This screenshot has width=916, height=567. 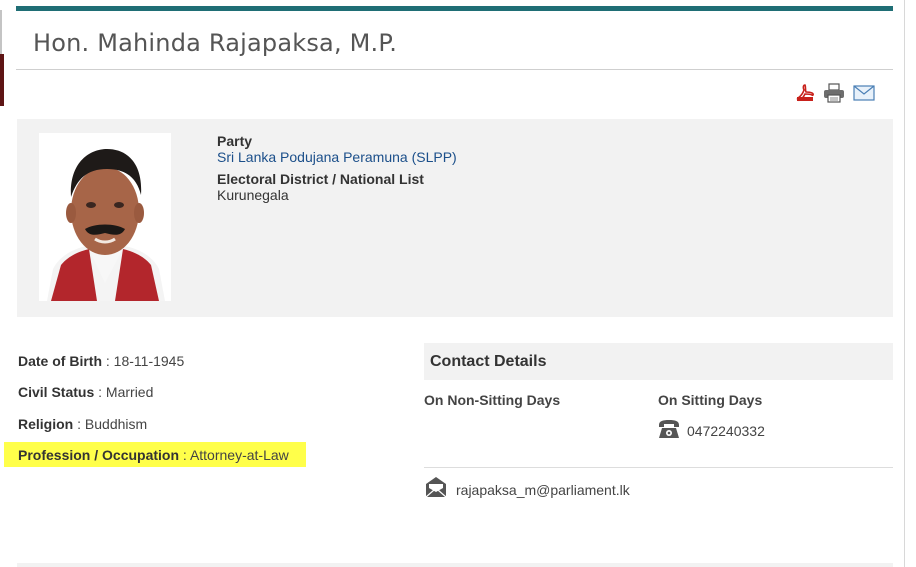 What do you see at coordinates (116, 424) in the screenshot?
I see `religion-value: Buddhism` at bounding box center [116, 424].